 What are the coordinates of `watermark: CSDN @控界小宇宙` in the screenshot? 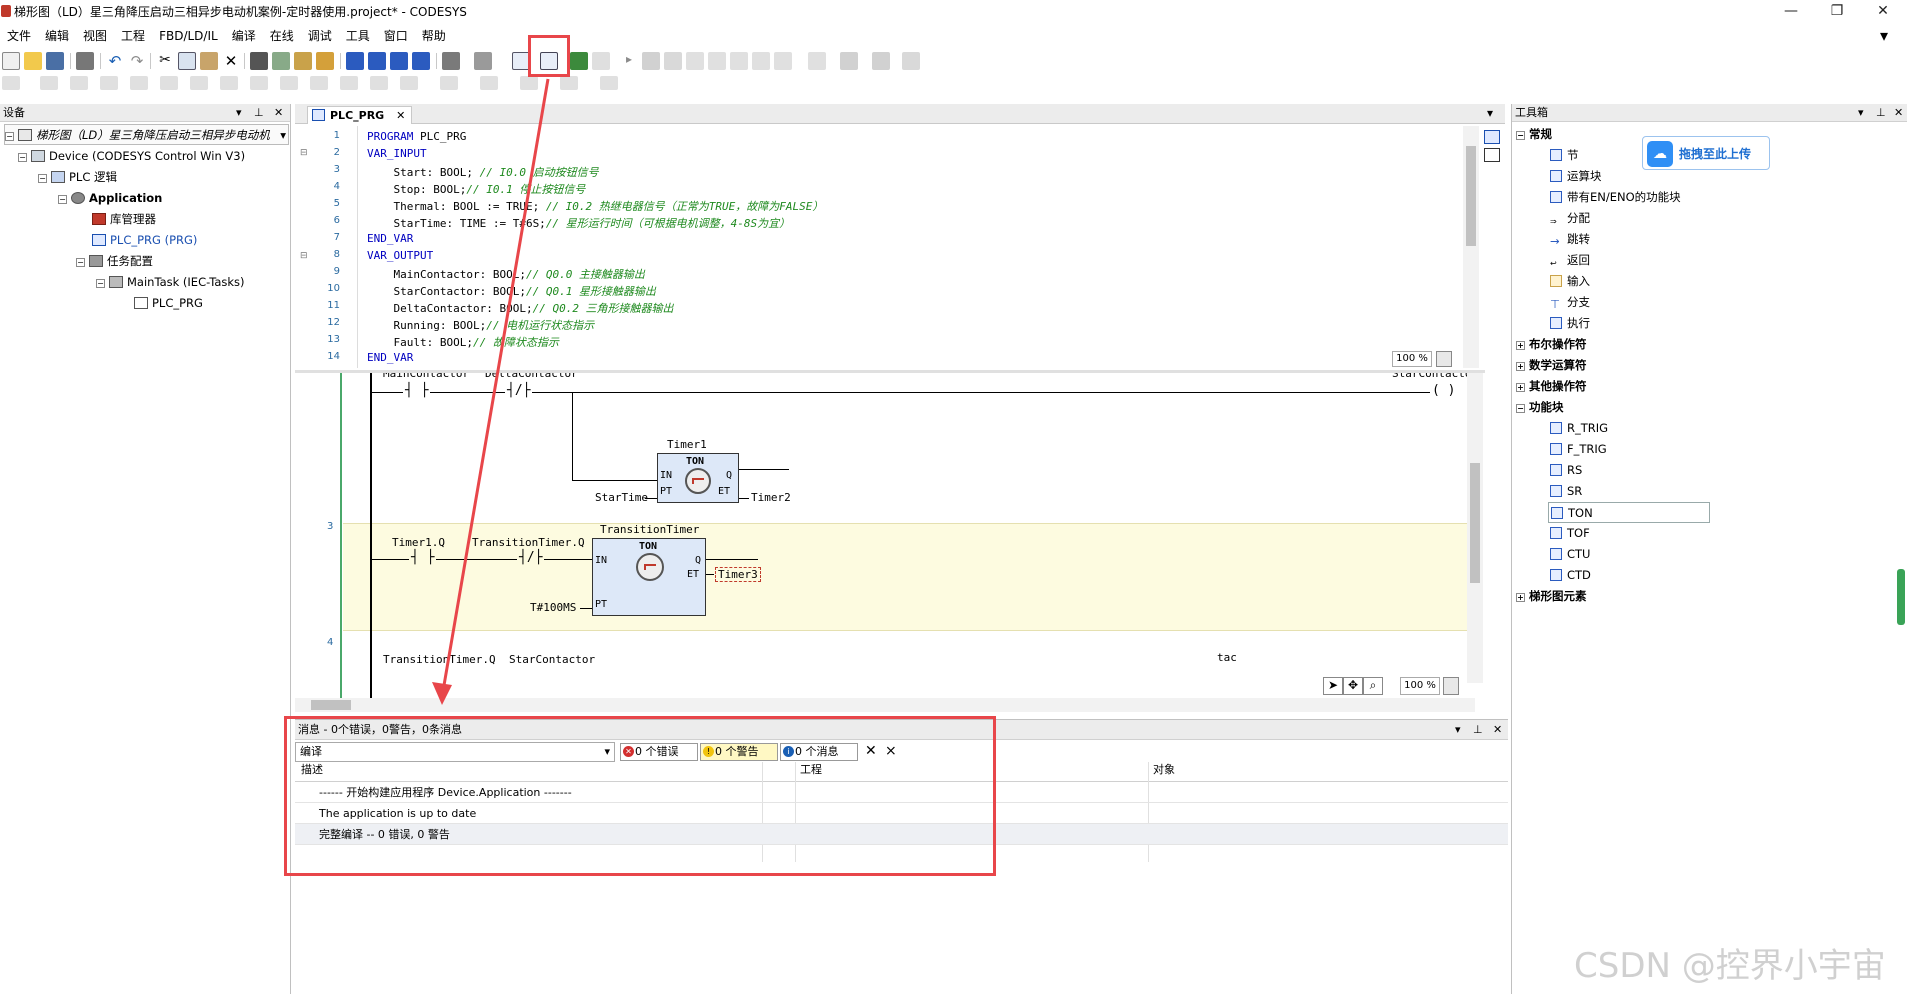 It's located at (1730, 966).